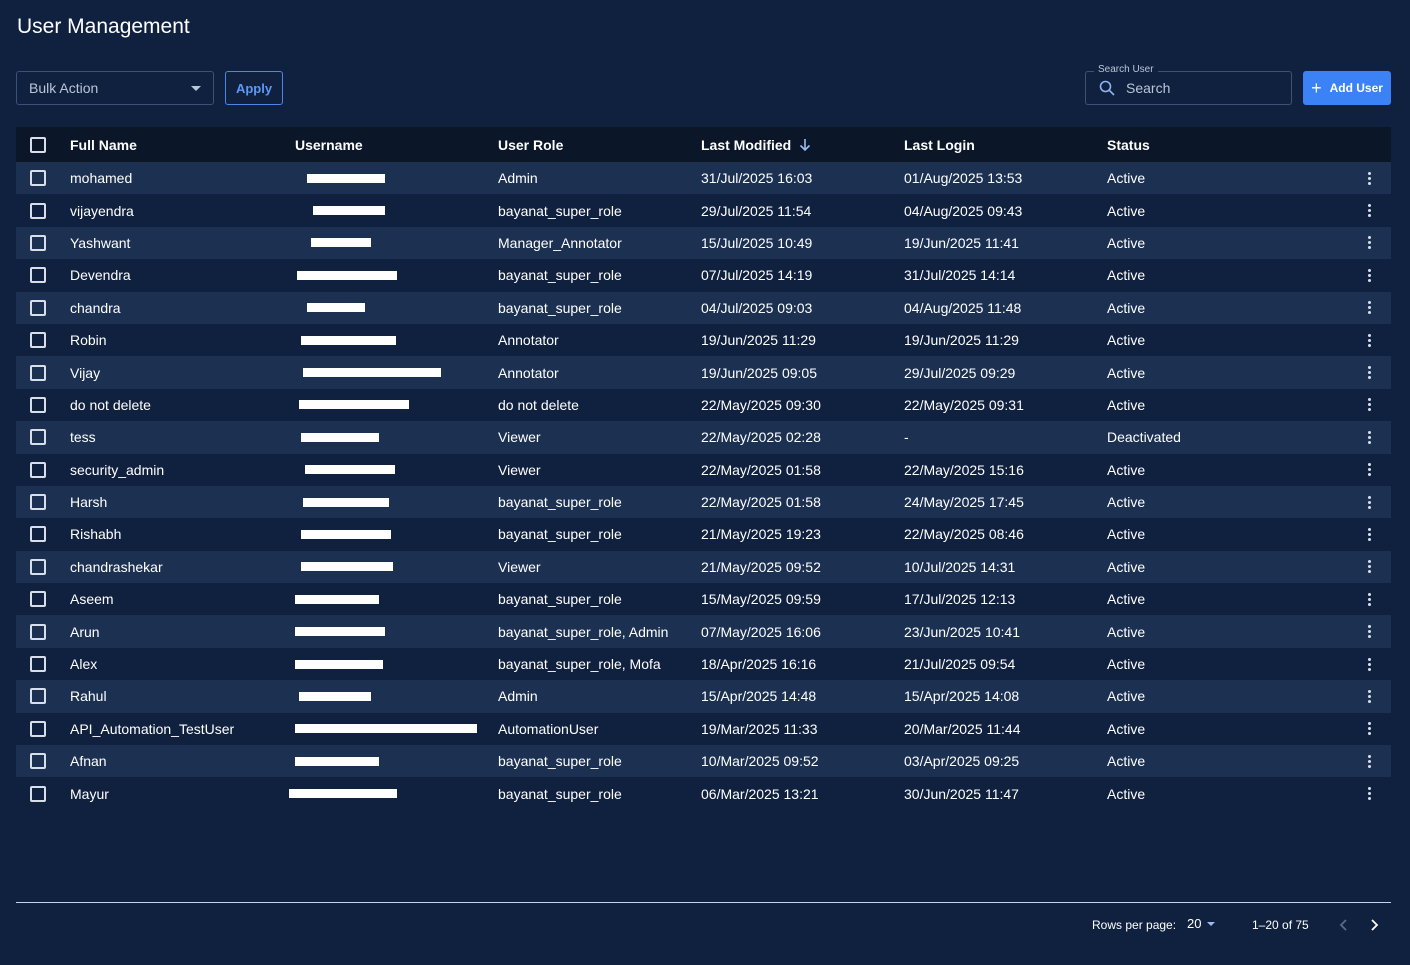 Image resolution: width=1410 pixels, height=965 pixels. Describe the element at coordinates (152, 728) in the screenshot. I see `cell-full-name: API_Automation_TestUser` at that location.